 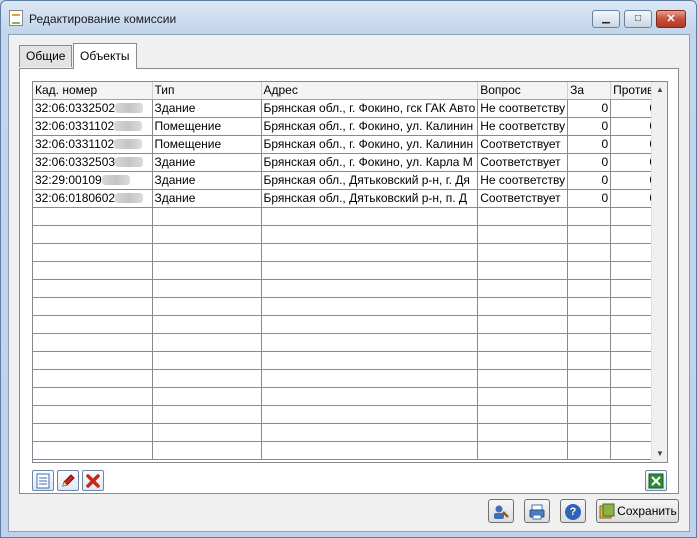 What do you see at coordinates (370, 198) in the screenshot?
I see `cell-address: Брянская обл., Дятьковский р-н, п. Д` at bounding box center [370, 198].